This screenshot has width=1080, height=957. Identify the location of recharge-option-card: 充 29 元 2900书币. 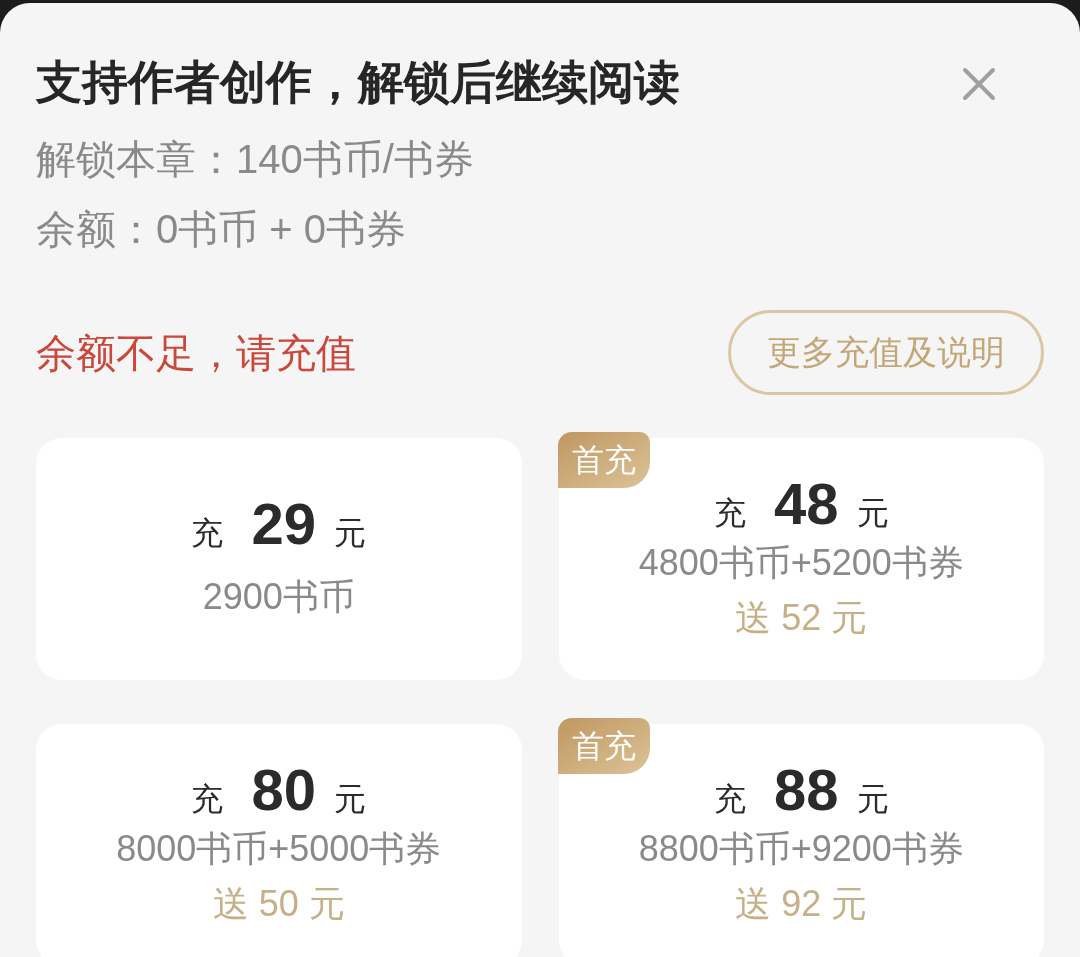
(279, 559).